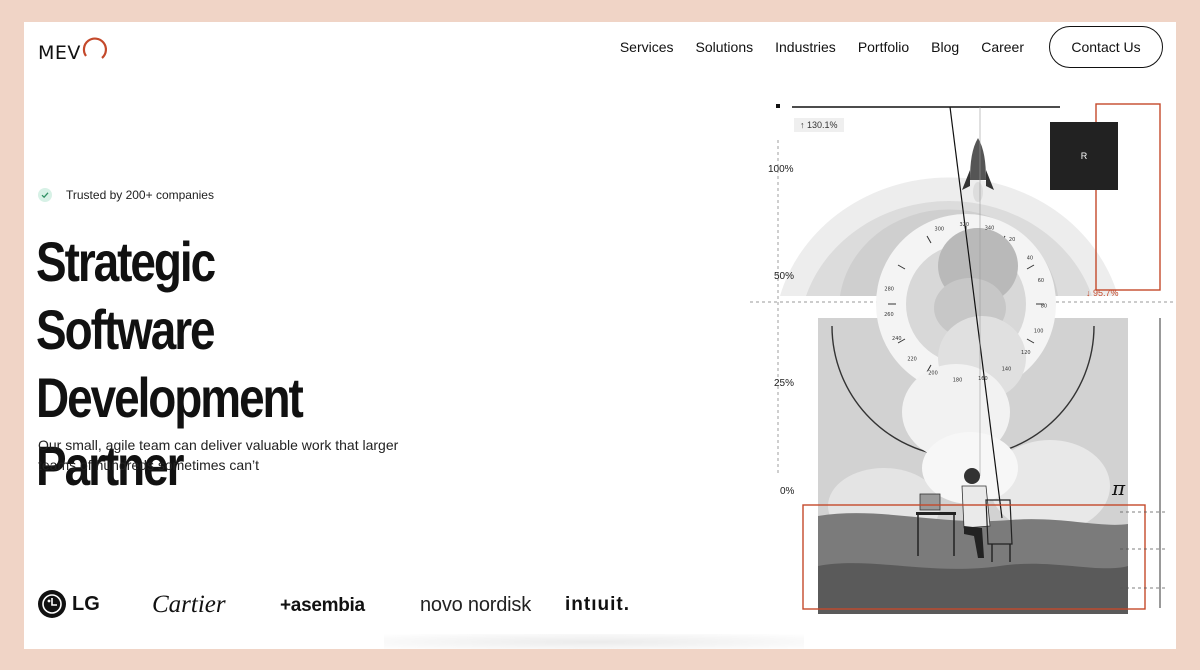 The image size is (1200, 670). What do you see at coordinates (170, 397) in the screenshot?
I see `headline-line-2: Development` at bounding box center [170, 397].